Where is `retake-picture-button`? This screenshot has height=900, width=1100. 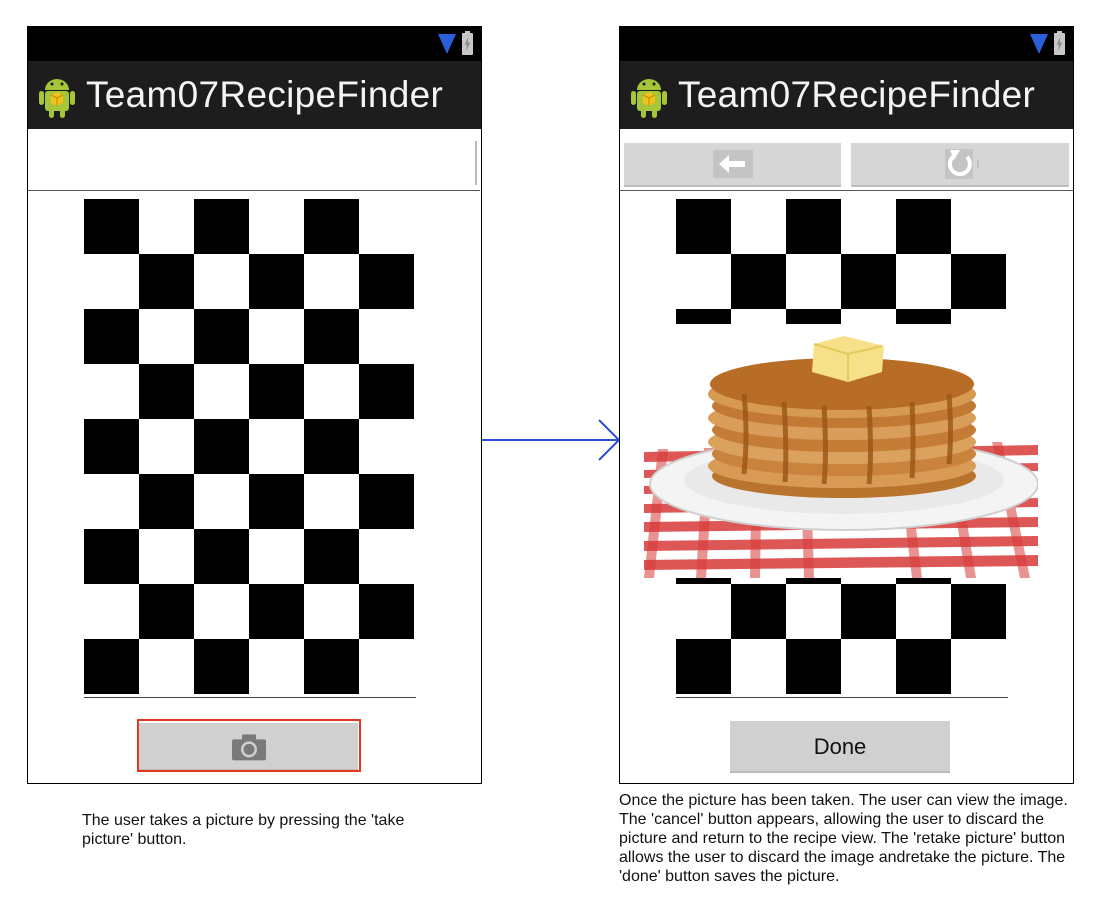
retake-picture-button is located at coordinates (960, 165).